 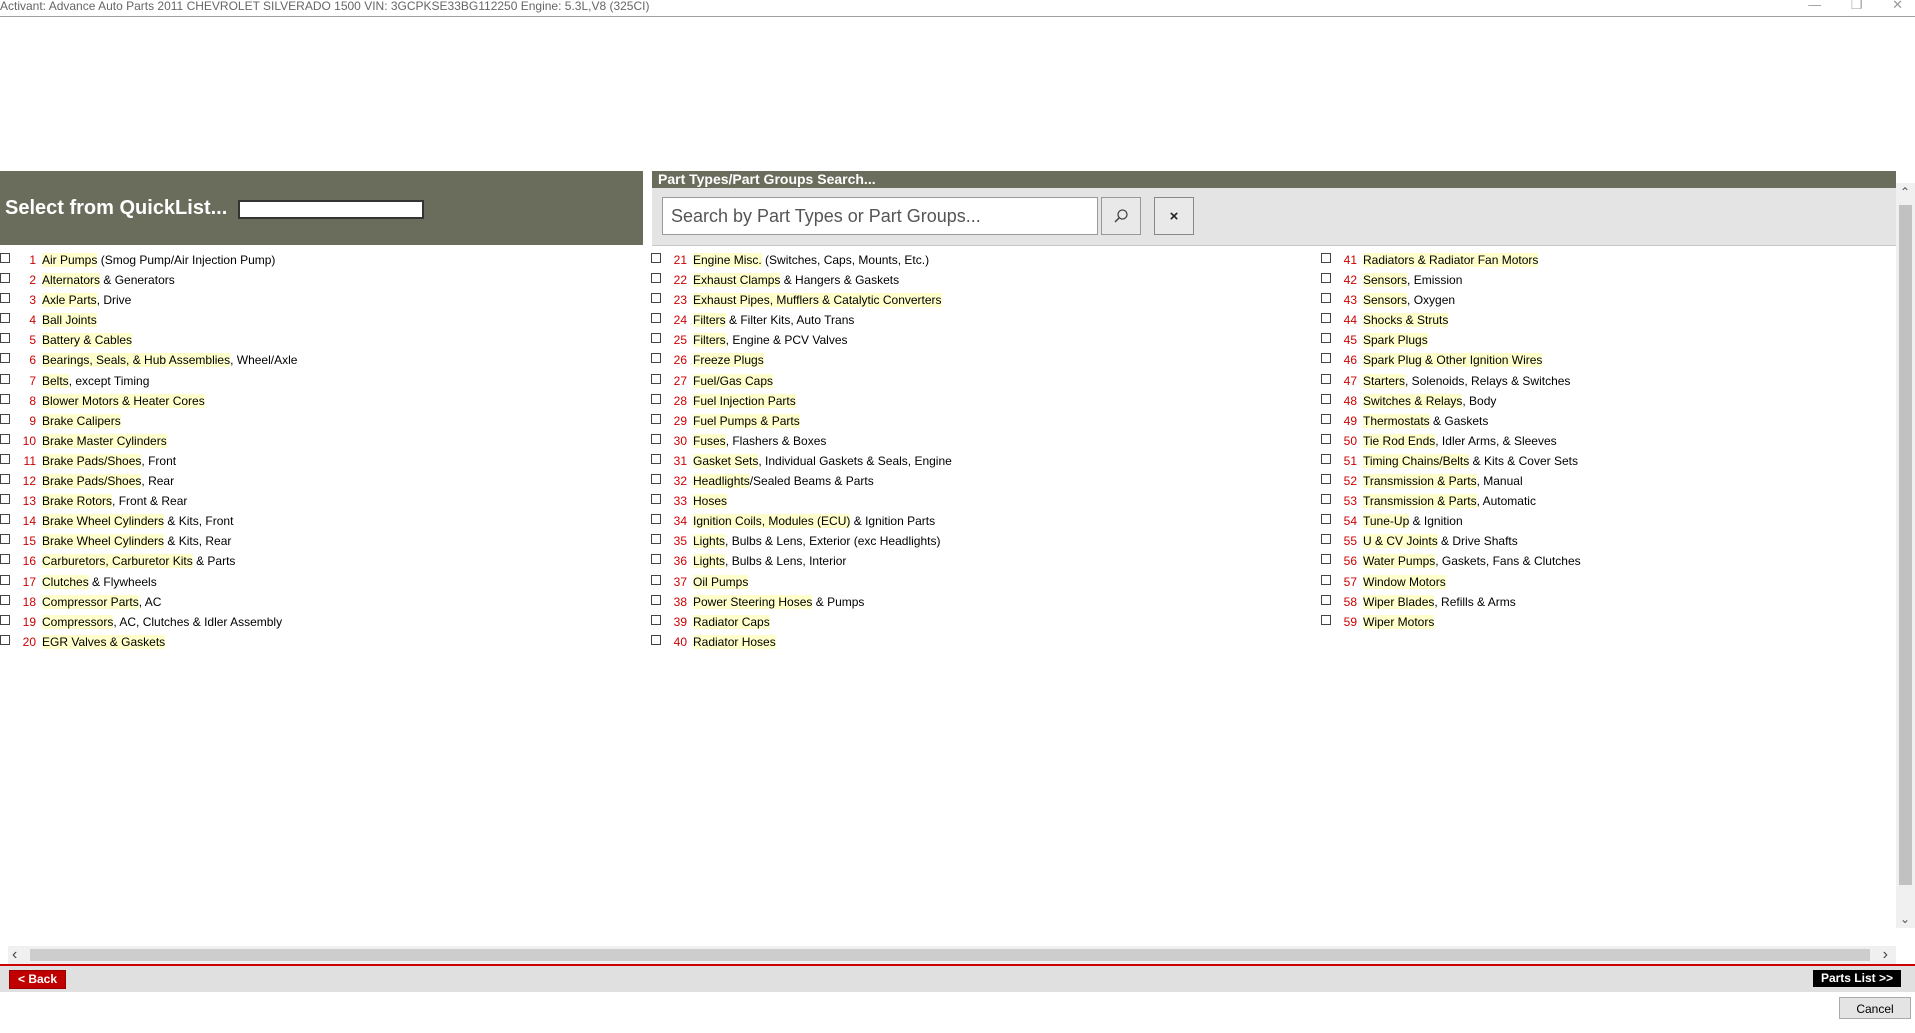 What do you see at coordinates (744, 401) in the screenshot?
I see `part-group-label: Fuel Injection Parts` at bounding box center [744, 401].